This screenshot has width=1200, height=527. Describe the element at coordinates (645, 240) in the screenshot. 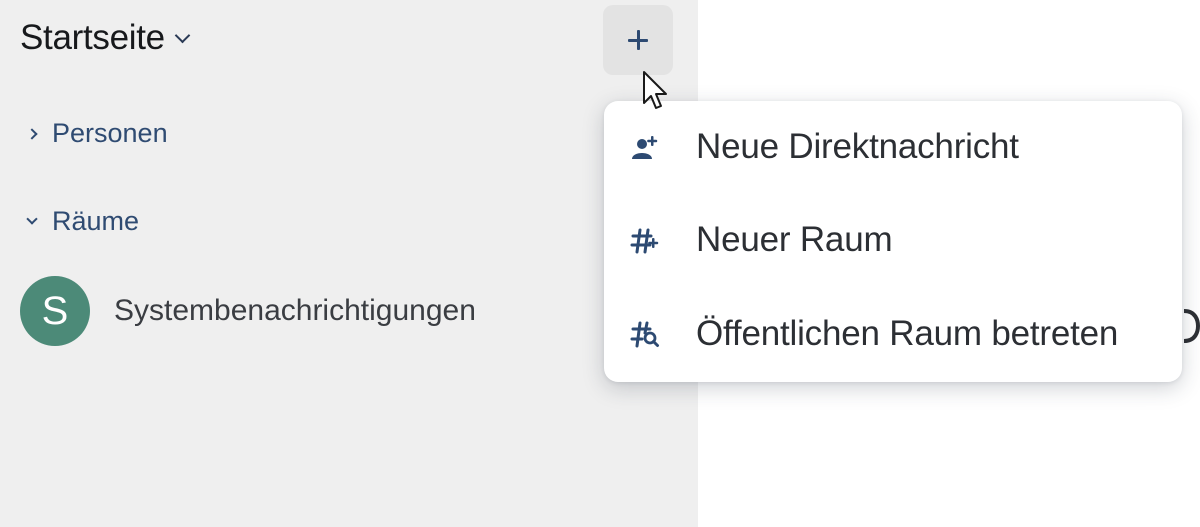

I see `hash-add-icon` at that location.